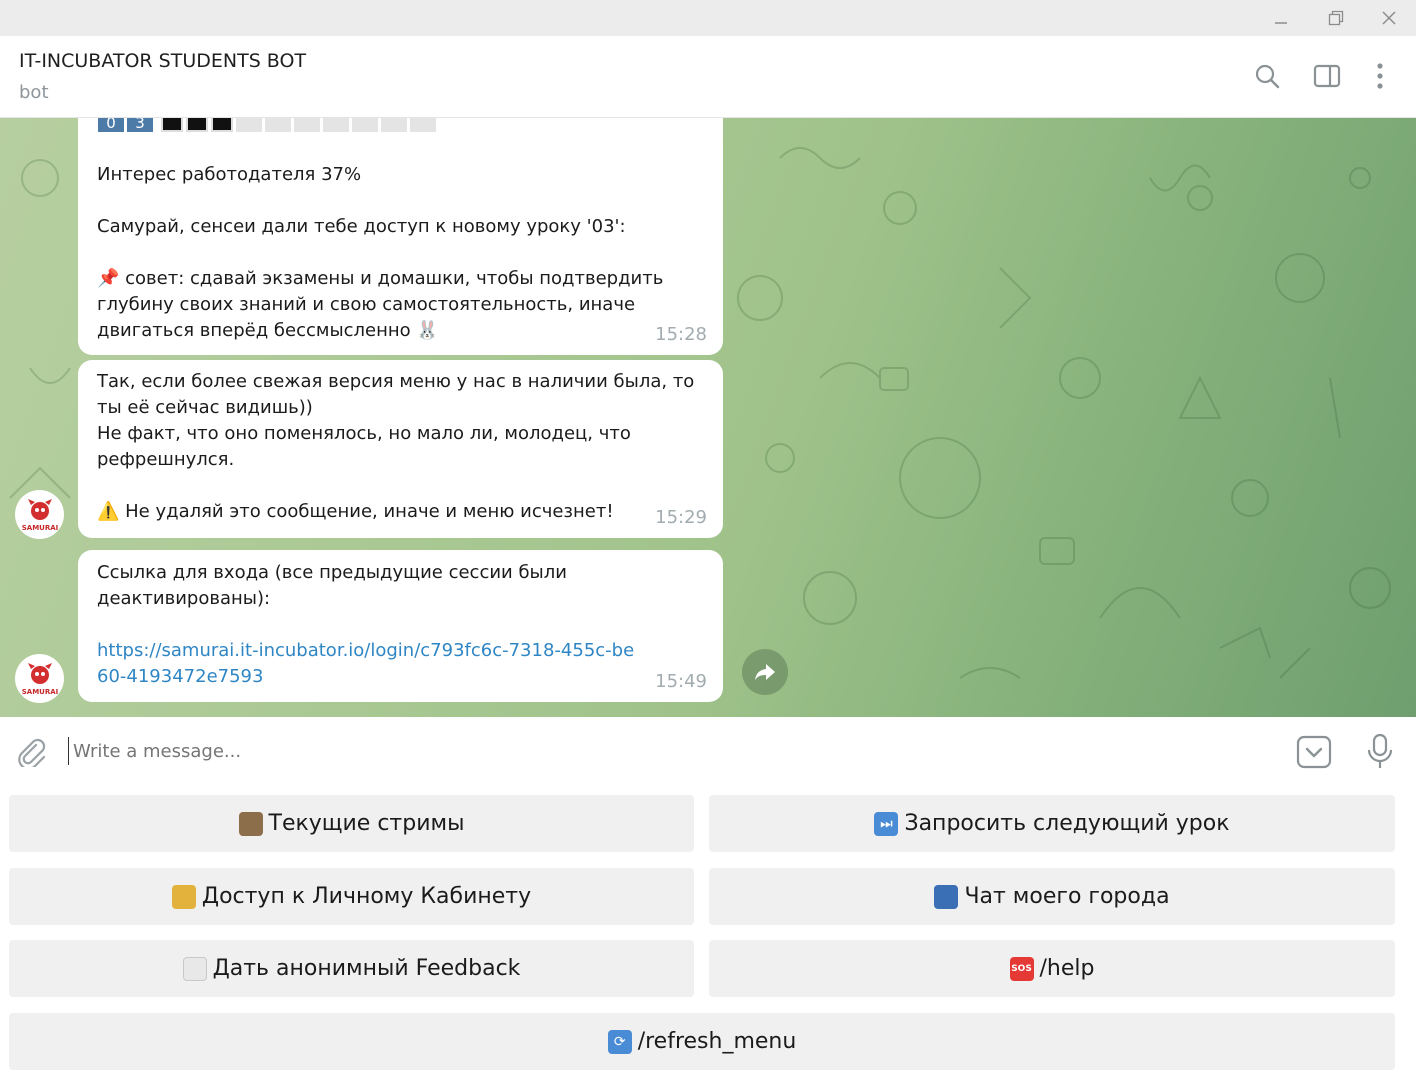 This screenshot has height=1080, width=1416. Describe the element at coordinates (681, 681) in the screenshot. I see `message-time: 15:49` at that location.